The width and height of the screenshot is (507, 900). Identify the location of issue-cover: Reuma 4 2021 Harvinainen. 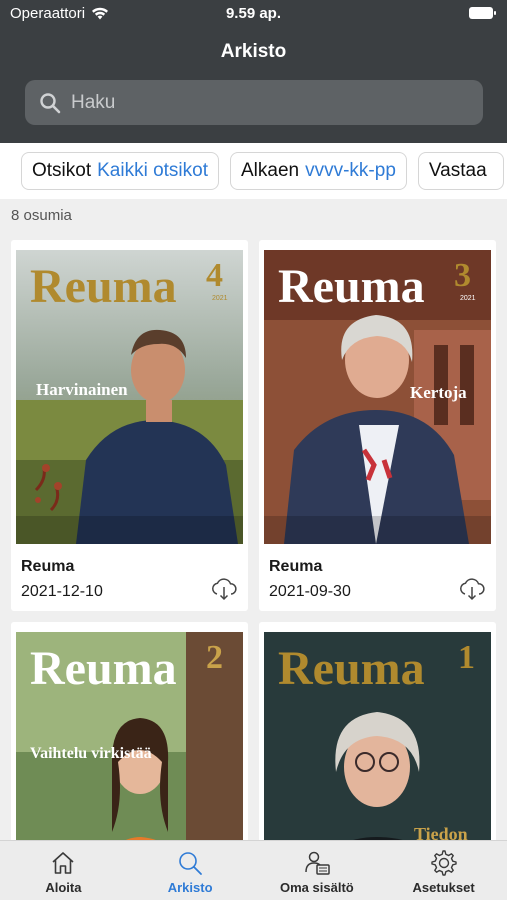
(129, 397).